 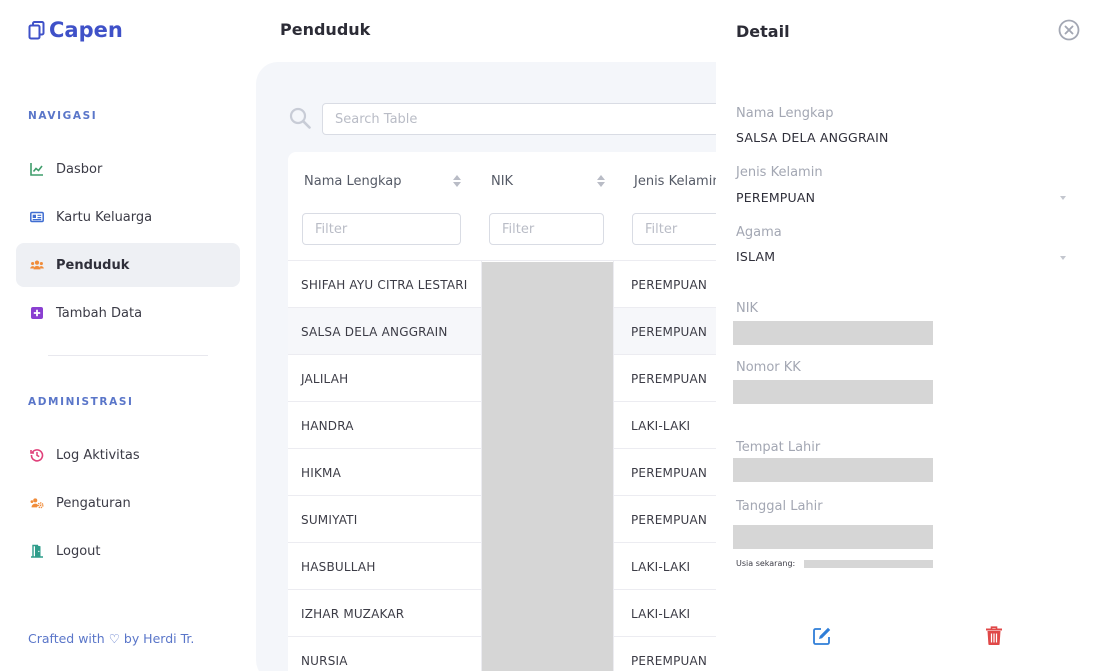 What do you see at coordinates (747, 308) in the screenshot?
I see `nik-label: NIK` at bounding box center [747, 308].